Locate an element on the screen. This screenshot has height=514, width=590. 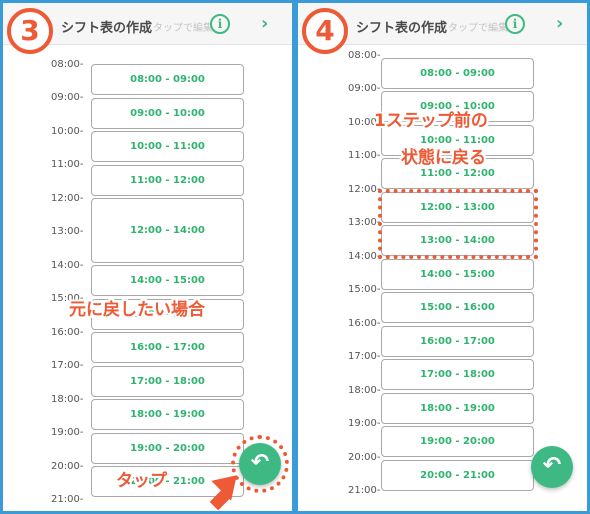
shift-slot: 20:00 - 21:00 is located at coordinates (457, 475).